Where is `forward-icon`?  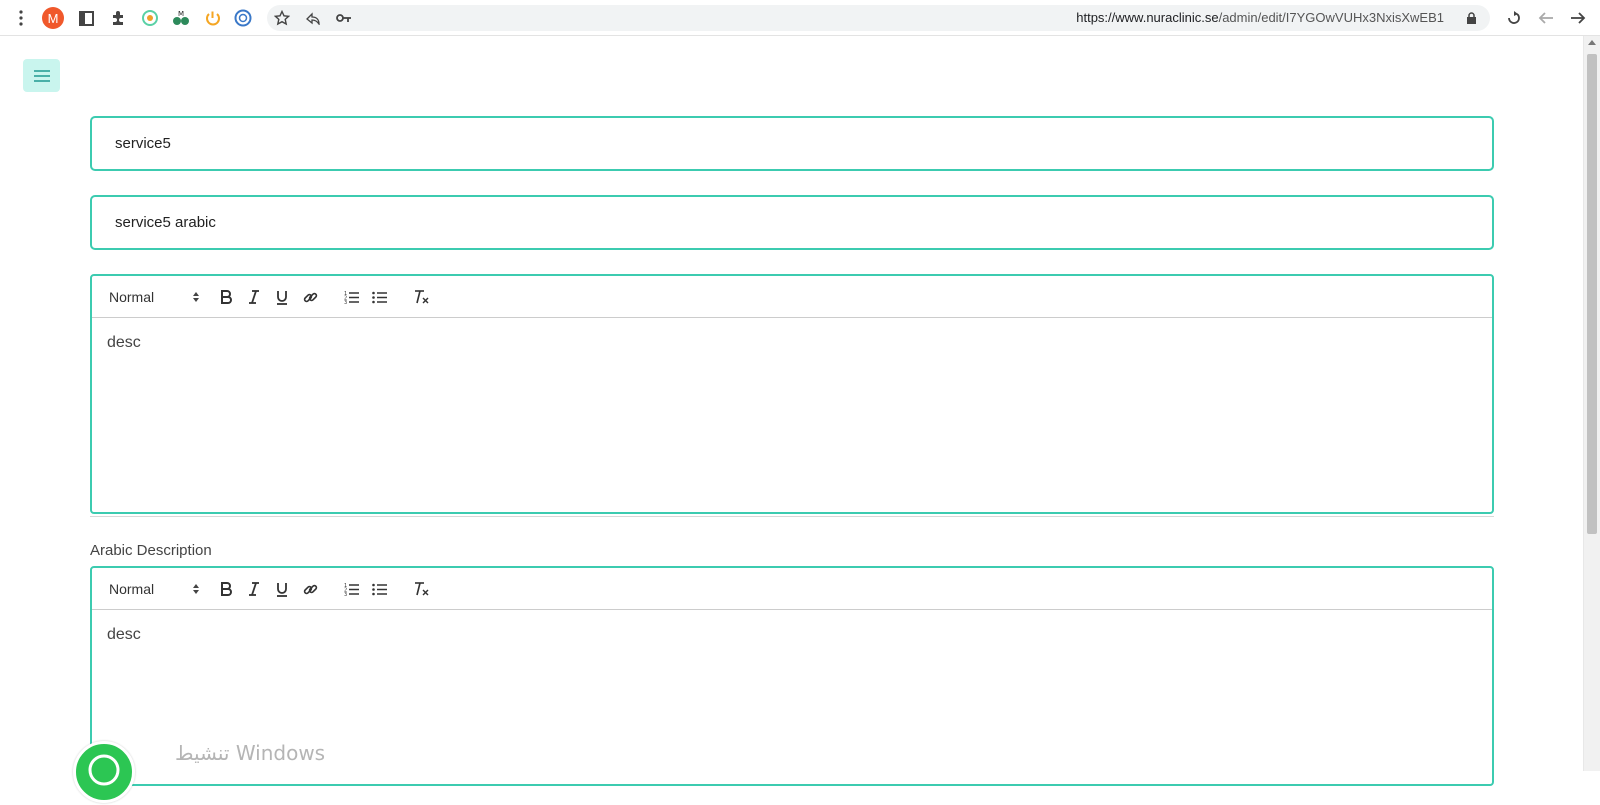 forward-icon is located at coordinates (1578, 18).